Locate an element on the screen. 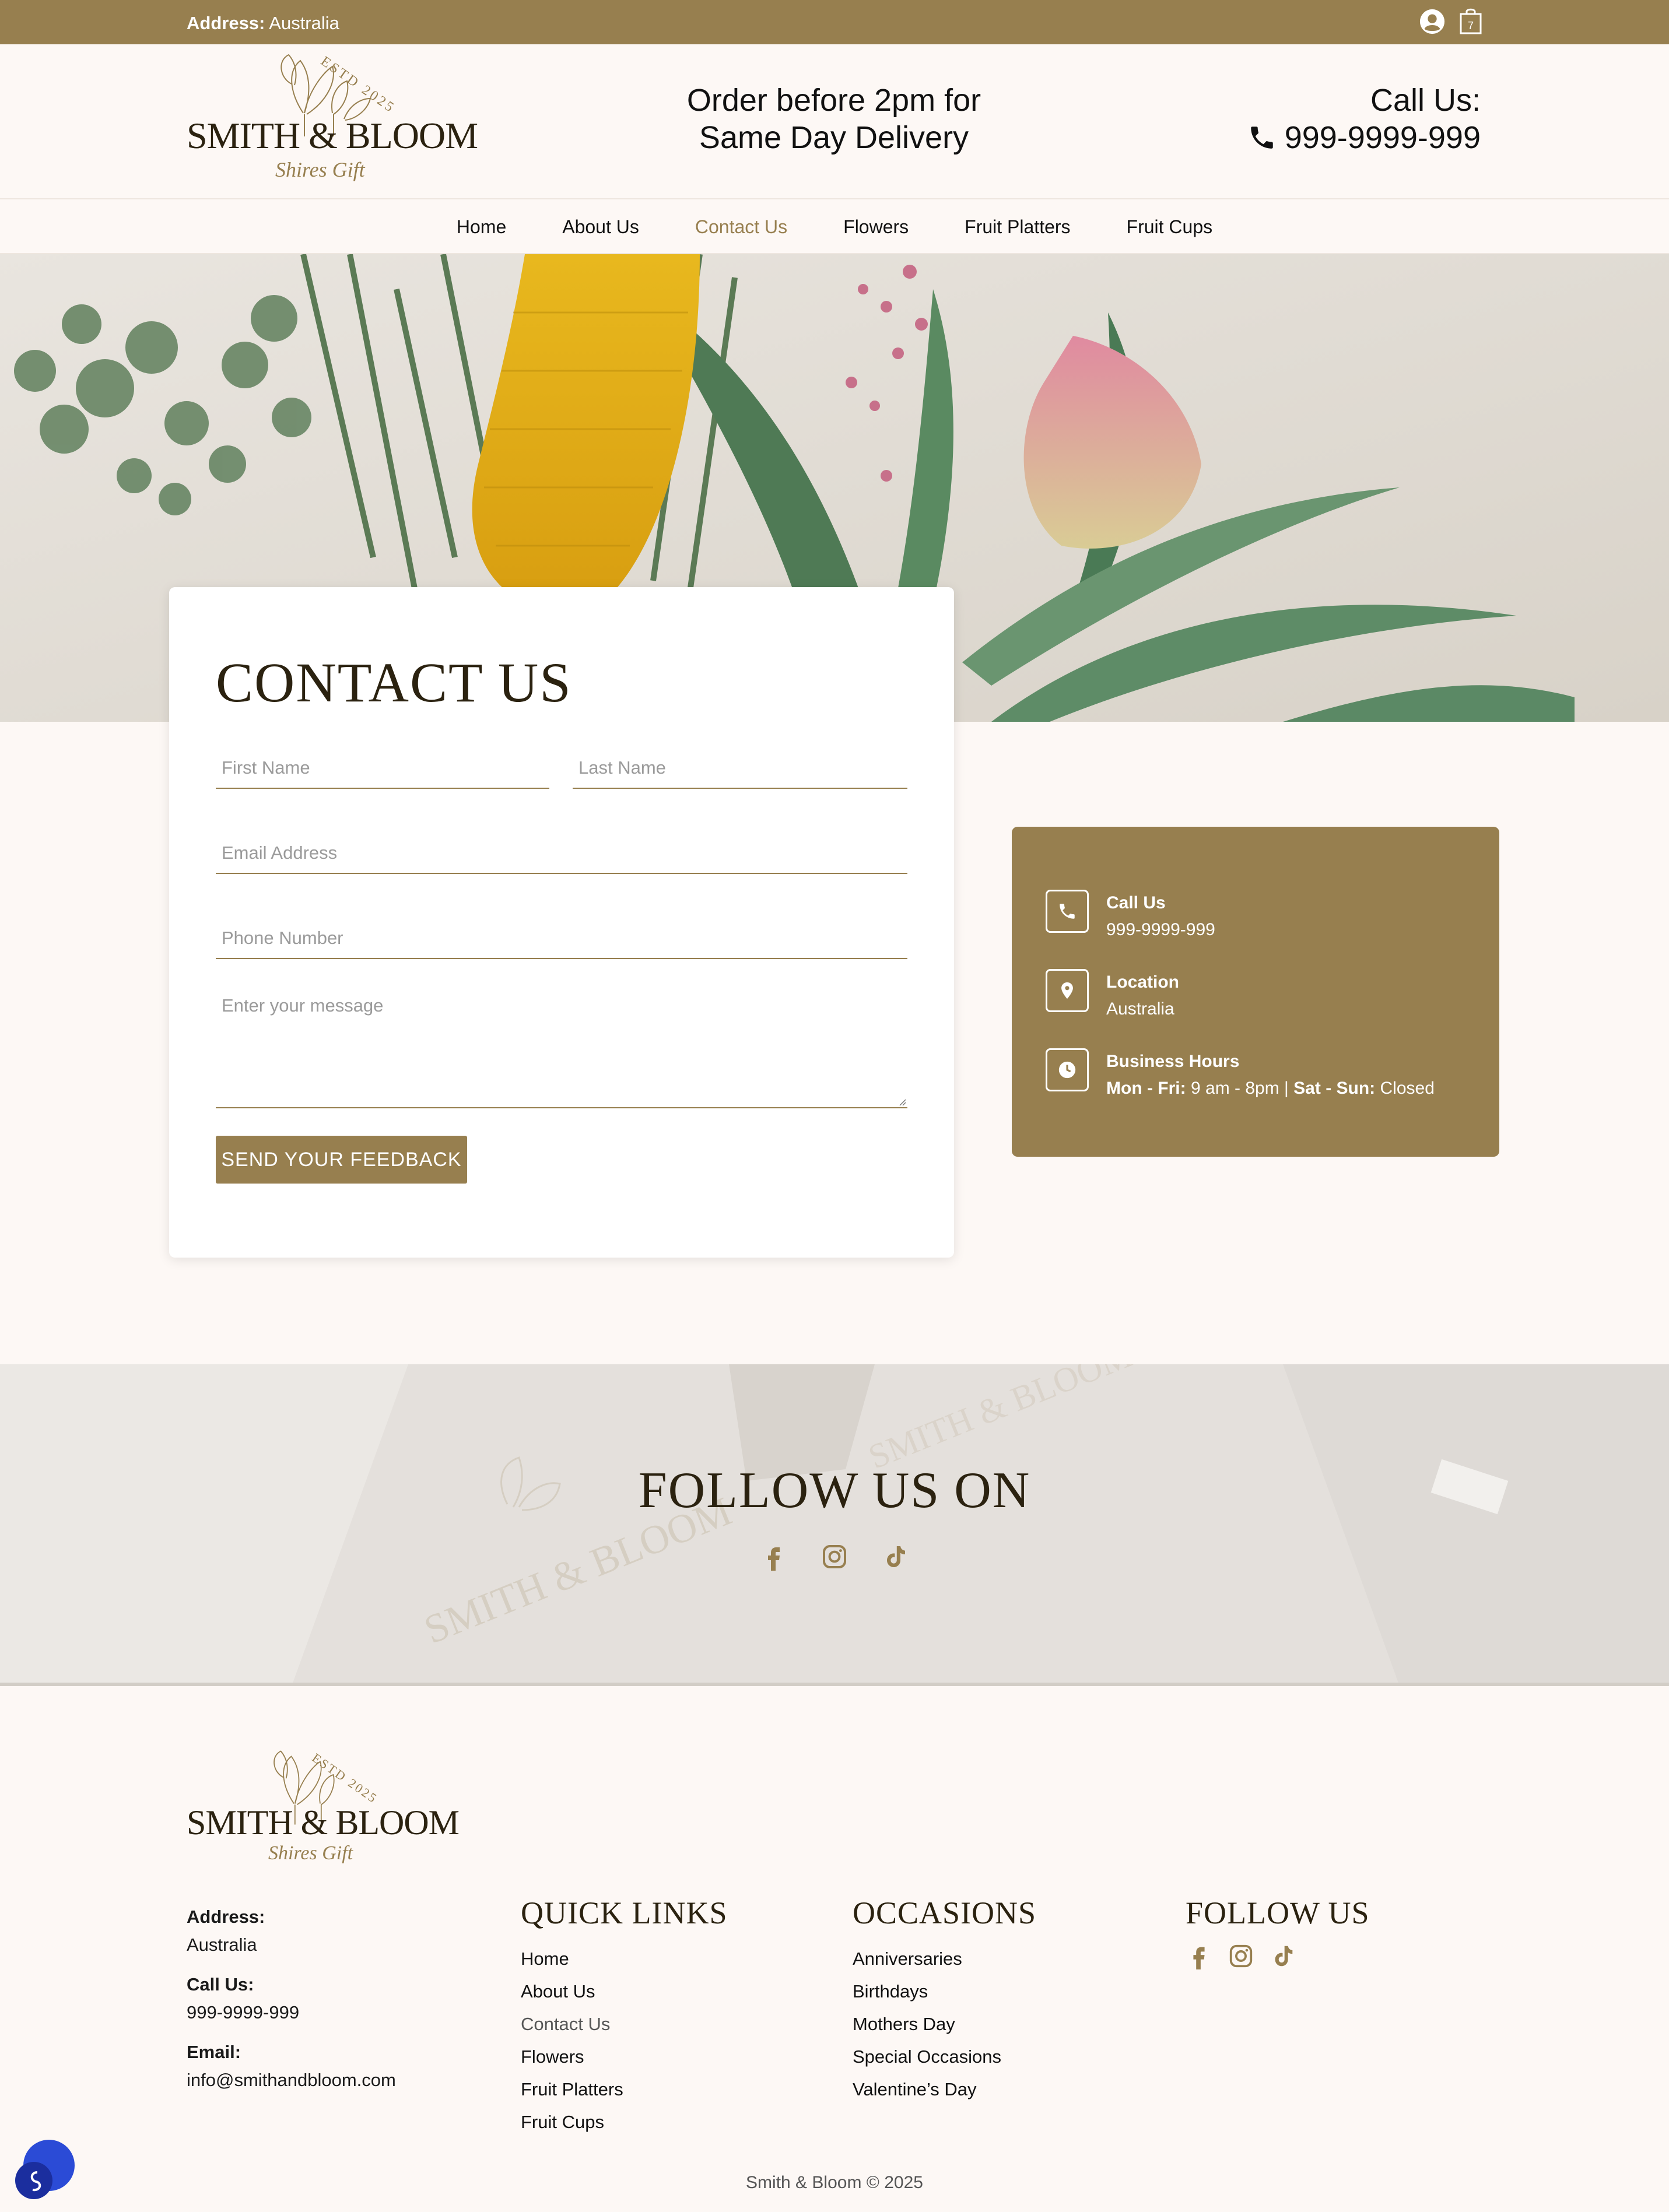  footer-occasion-anniversaries: Anniversaries is located at coordinates (944, 1959).